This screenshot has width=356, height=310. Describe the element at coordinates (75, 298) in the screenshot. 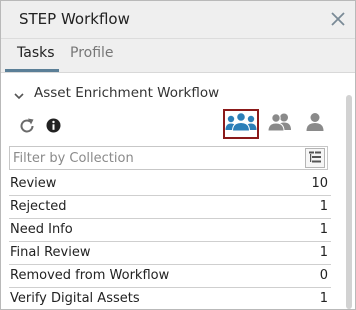

I see `state-name: Verify Digital Assets` at that location.